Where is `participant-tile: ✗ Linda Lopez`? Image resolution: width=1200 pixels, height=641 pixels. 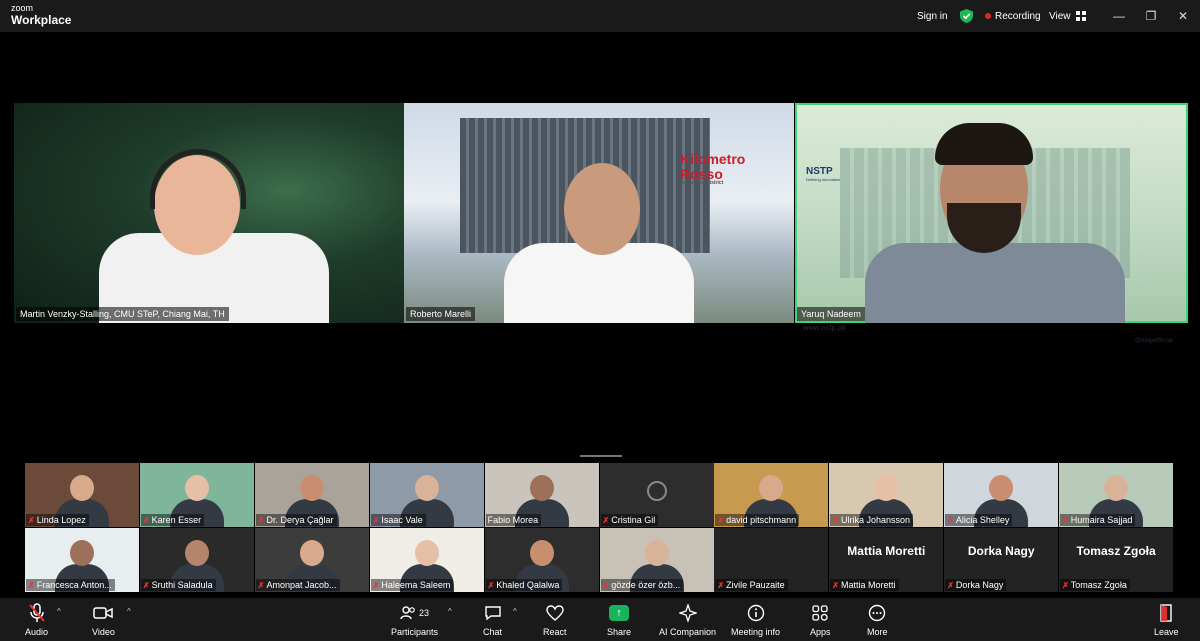 participant-tile: ✗ Linda Lopez is located at coordinates (82, 495).